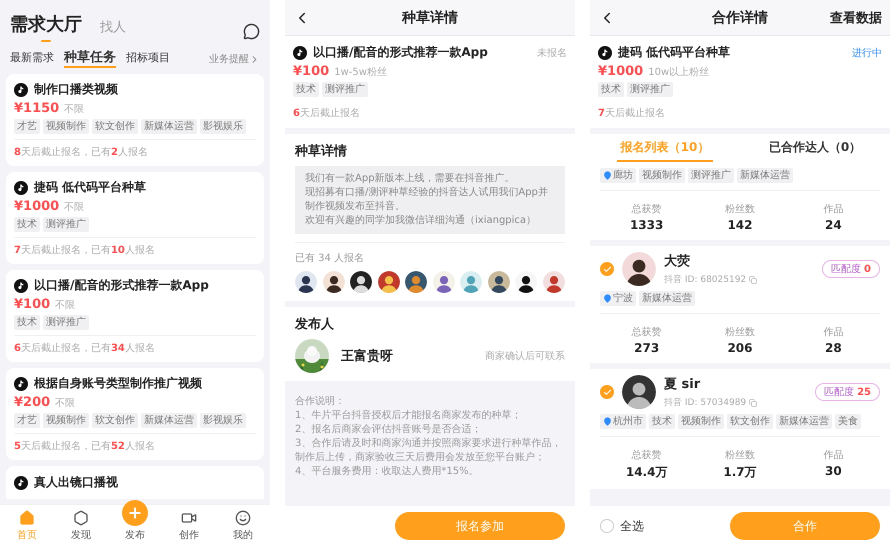 The image size is (890, 546). Describe the element at coordinates (388, 430) in the screenshot. I see `note-text: 2、报名后商家会评估抖音账号是否合适；` at that location.